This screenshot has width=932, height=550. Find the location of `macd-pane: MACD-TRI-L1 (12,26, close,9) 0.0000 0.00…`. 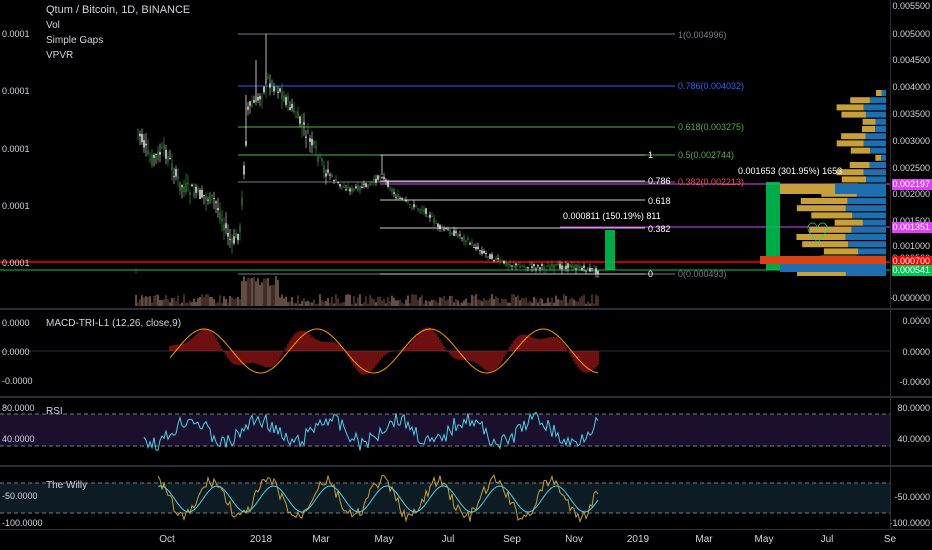

macd-pane: MACD-TRI-L1 (12,26, close,9) 0.0000 0.00… is located at coordinates (445, 353).